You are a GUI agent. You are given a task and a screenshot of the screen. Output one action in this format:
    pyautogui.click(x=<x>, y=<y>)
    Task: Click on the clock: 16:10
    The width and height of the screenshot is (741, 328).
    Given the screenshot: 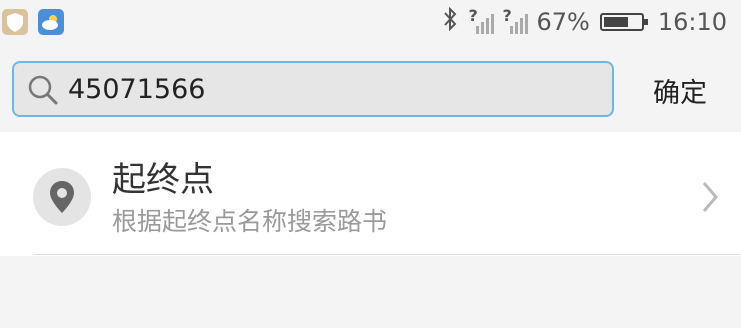 What is the action you would take?
    pyautogui.click(x=692, y=22)
    